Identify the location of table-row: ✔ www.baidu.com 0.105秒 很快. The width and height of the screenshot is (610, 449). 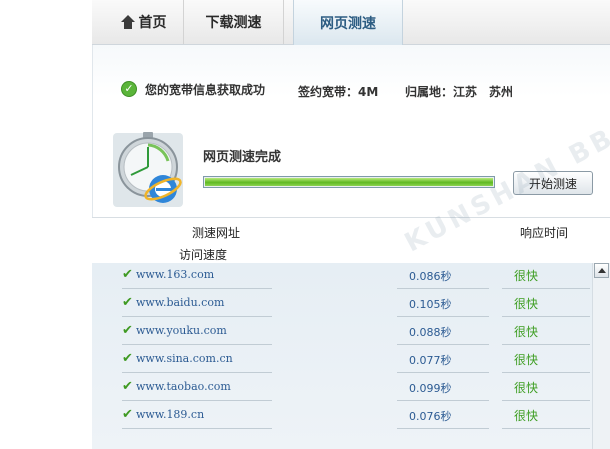
(342, 305).